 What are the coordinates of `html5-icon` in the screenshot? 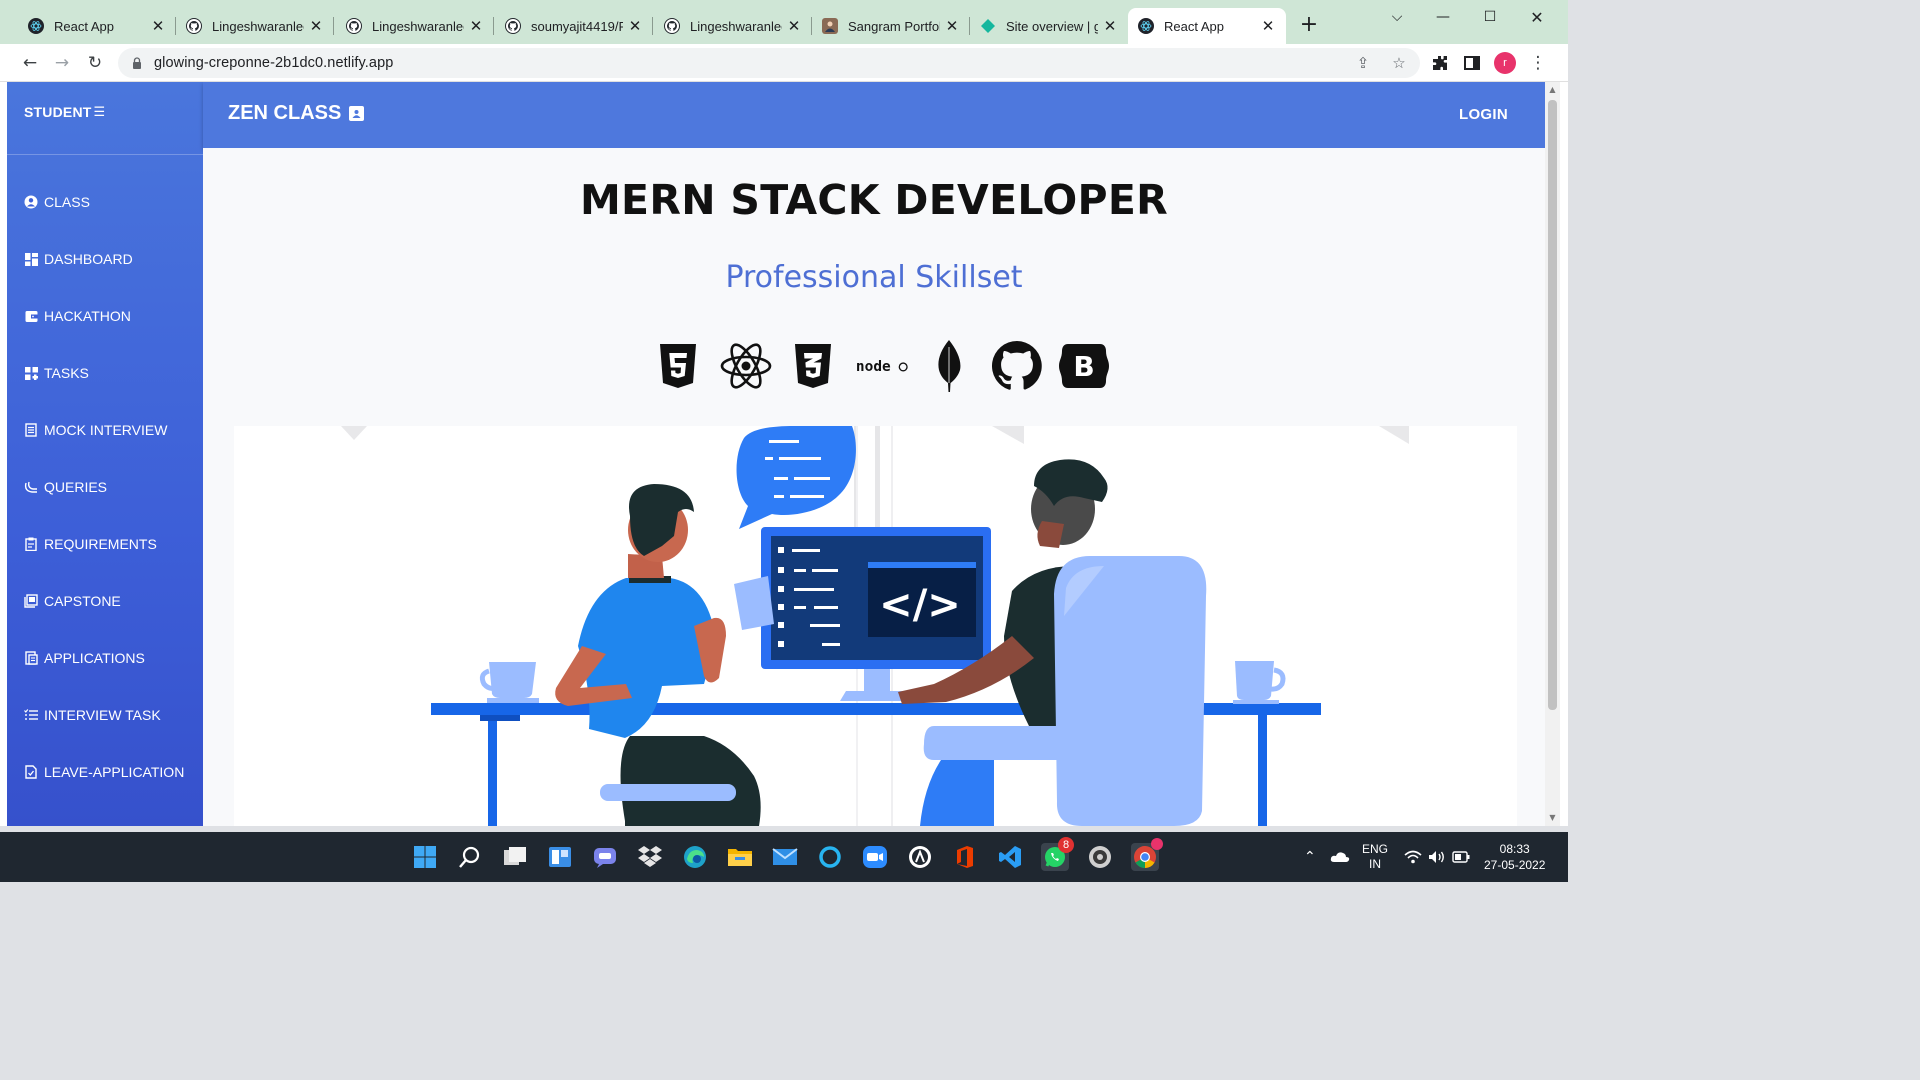 It's located at (678, 366).